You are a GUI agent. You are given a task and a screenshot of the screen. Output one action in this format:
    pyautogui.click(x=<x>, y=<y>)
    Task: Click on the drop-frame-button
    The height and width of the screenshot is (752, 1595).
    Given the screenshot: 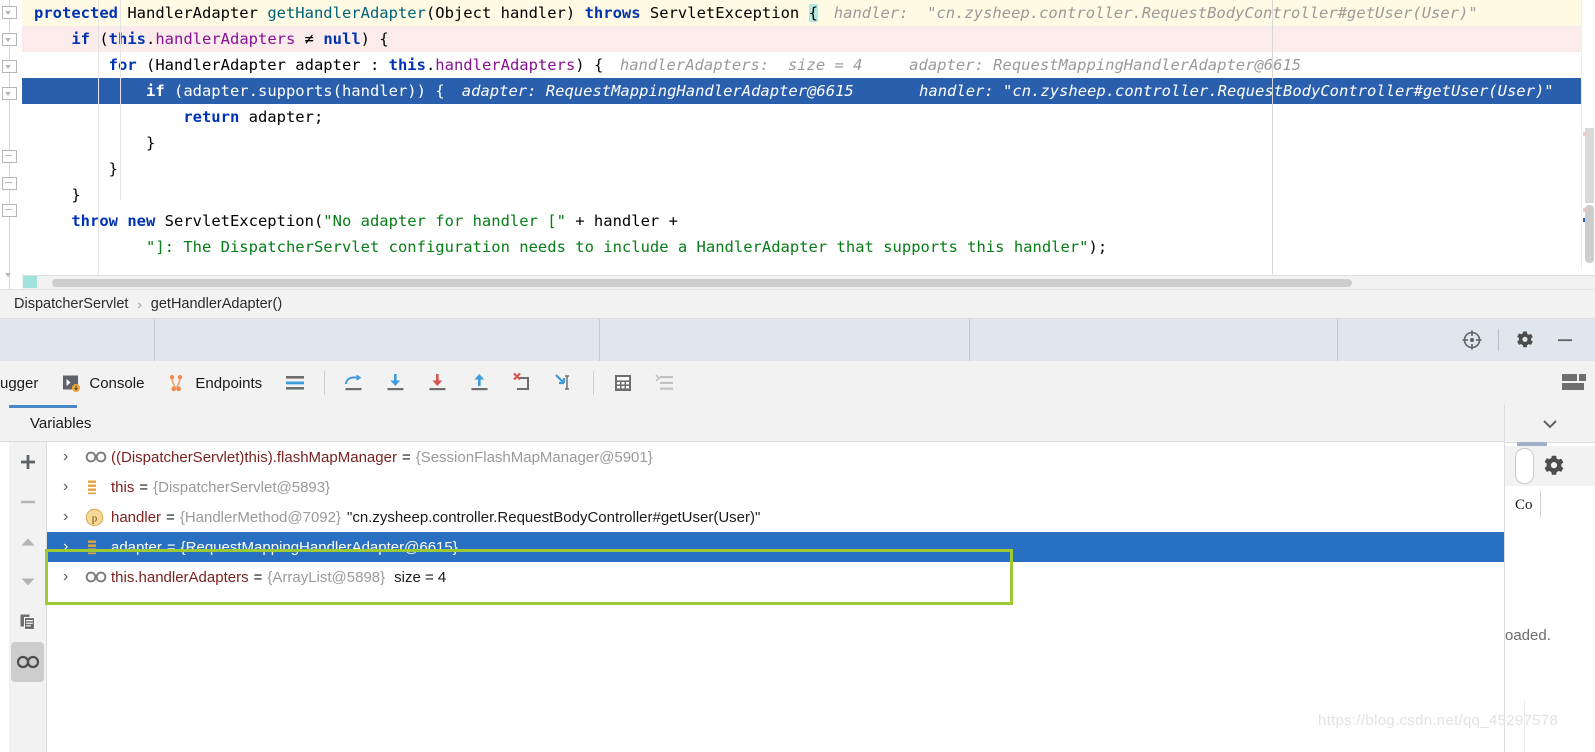 What is the action you would take?
    pyautogui.click(x=522, y=383)
    